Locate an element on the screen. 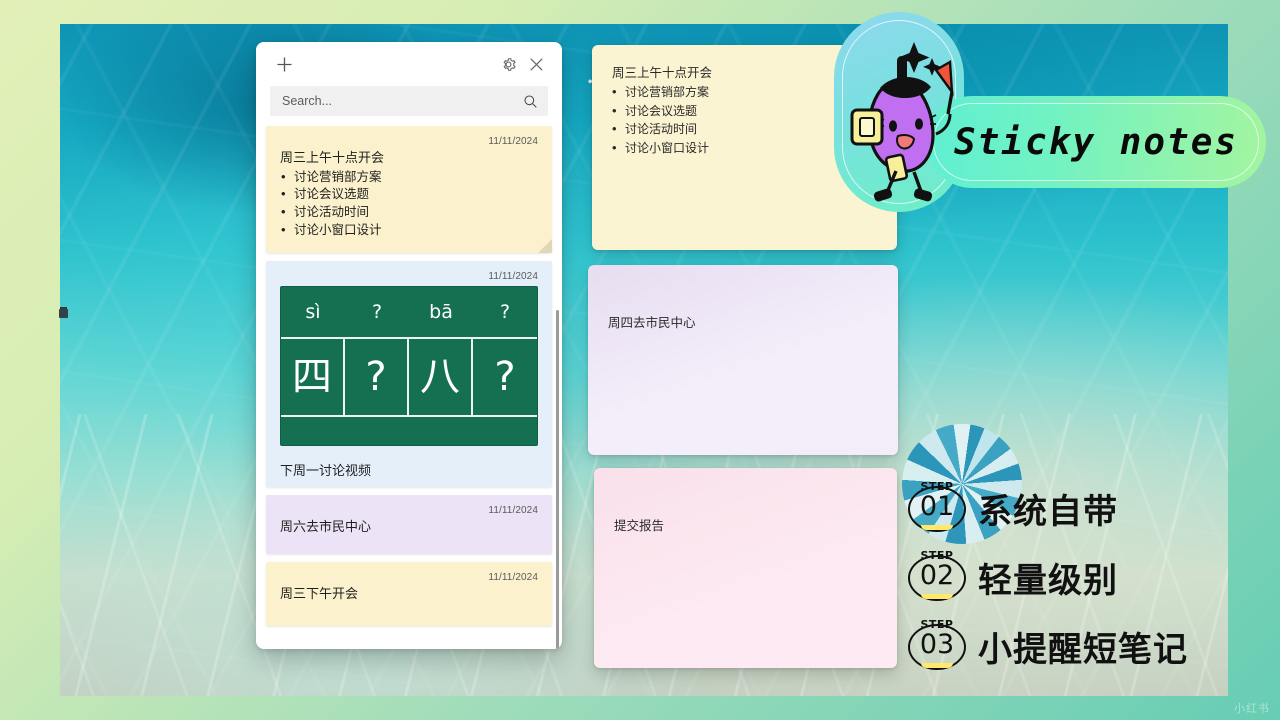 The image size is (1280, 720). badge-title: Sticky notes is located at coordinates (1096, 142).